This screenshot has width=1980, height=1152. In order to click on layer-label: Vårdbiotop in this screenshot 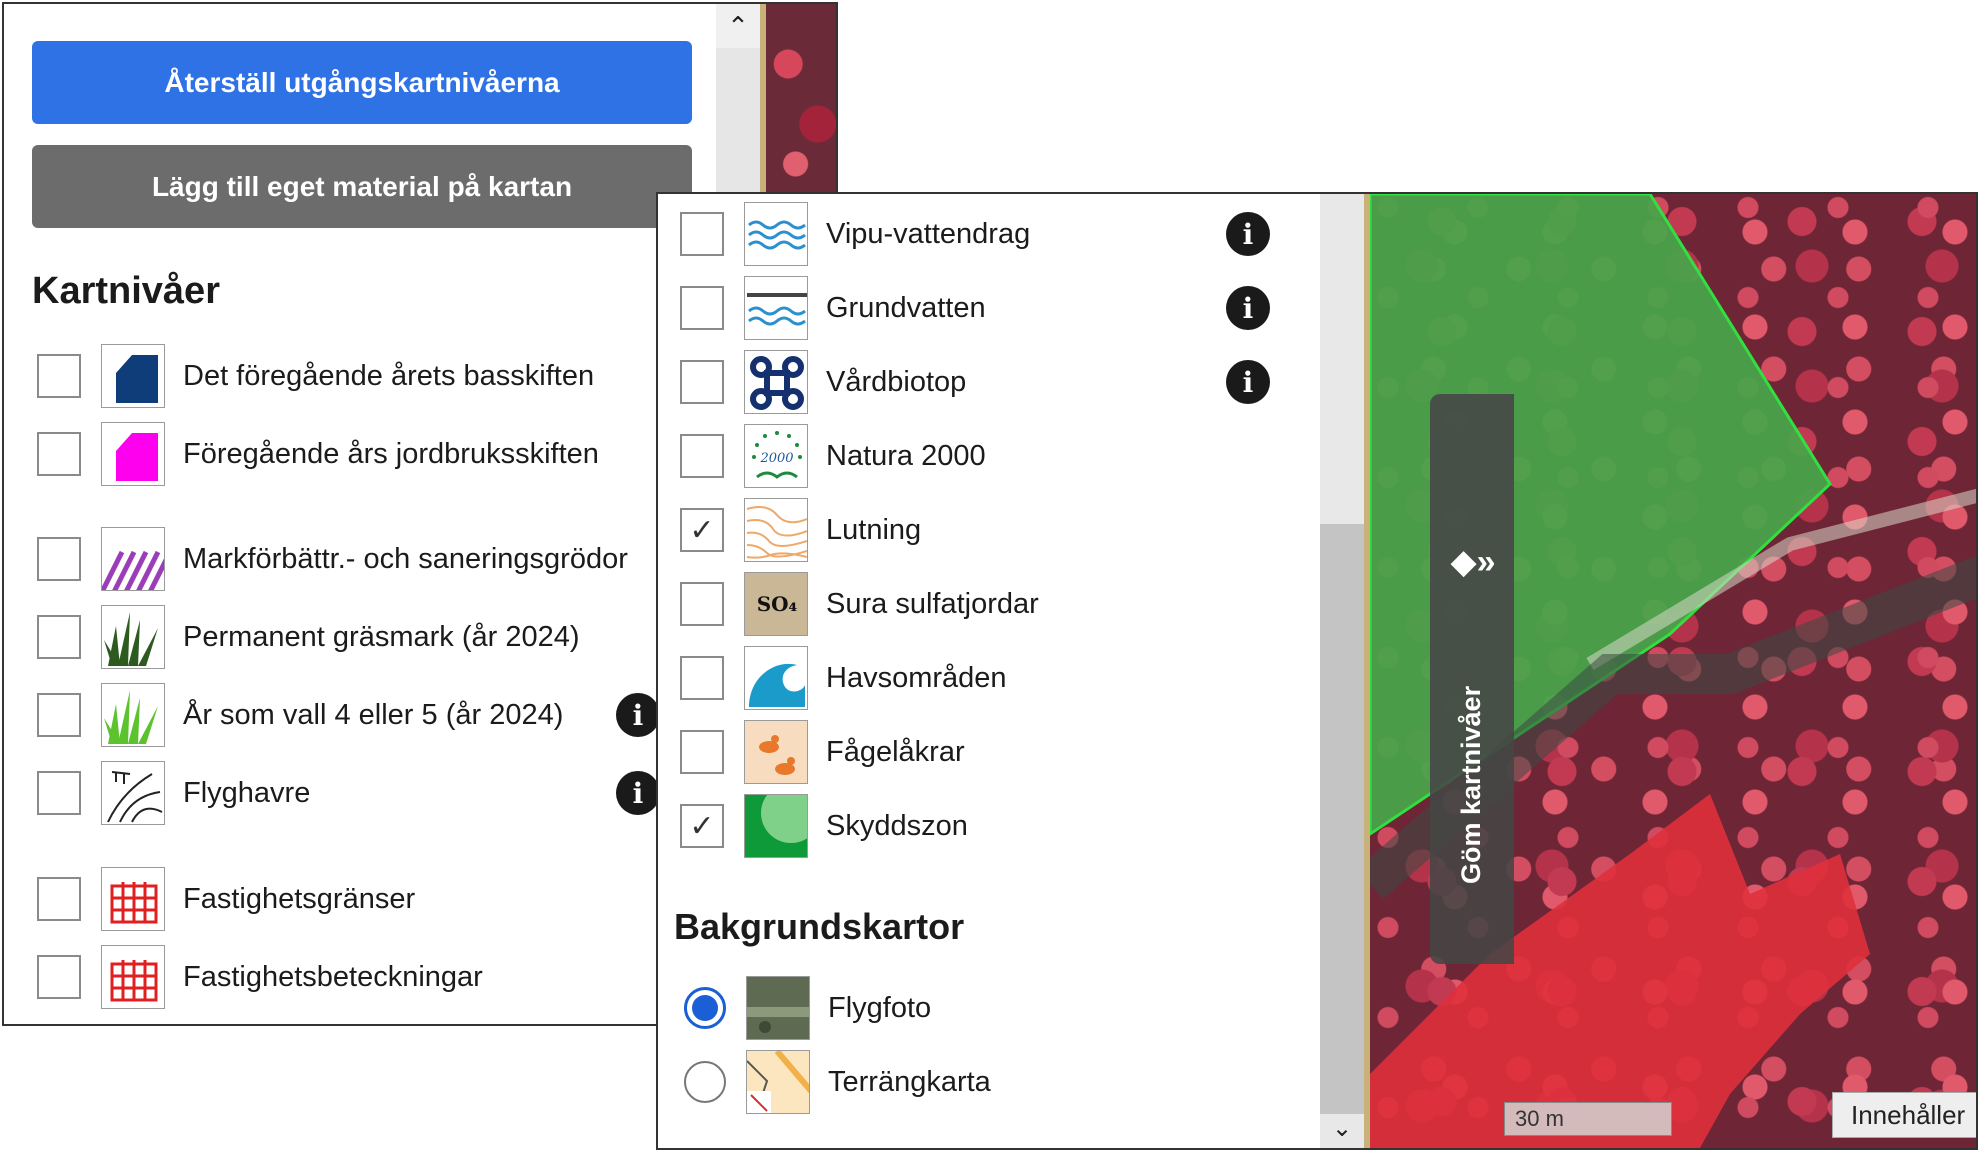, I will do `click(896, 381)`.